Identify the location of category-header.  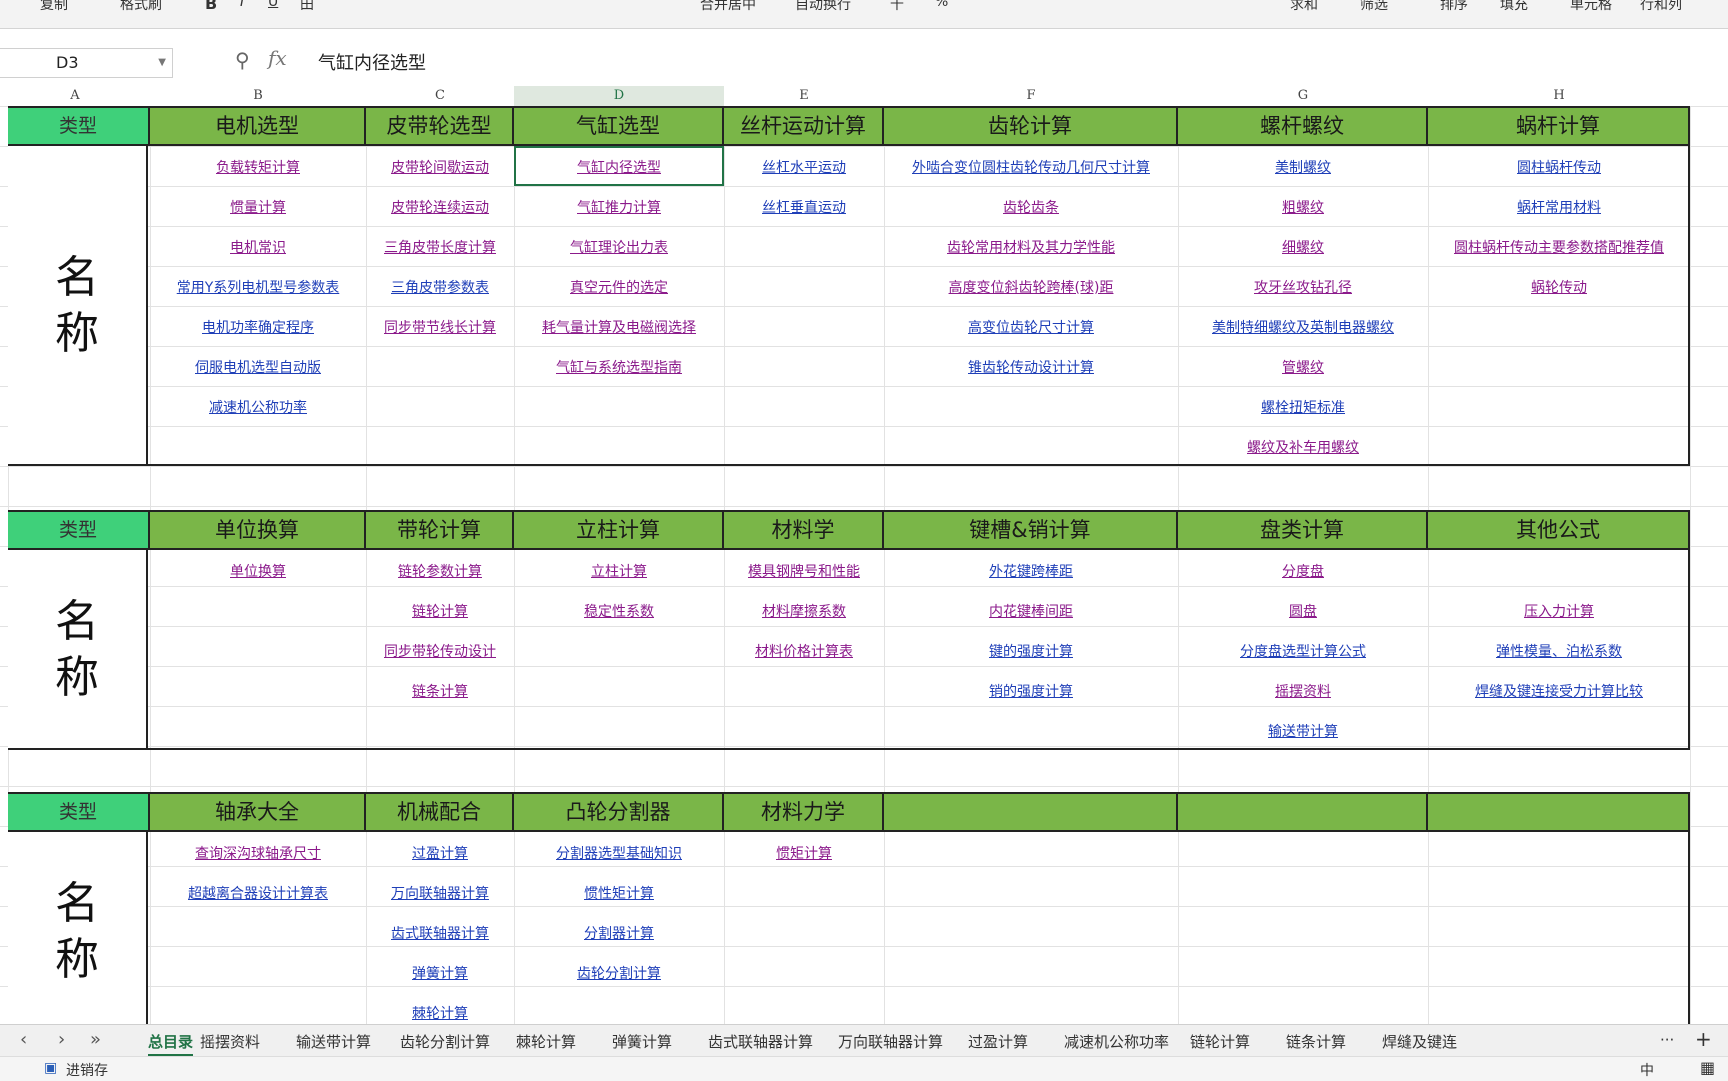
(1559, 812).